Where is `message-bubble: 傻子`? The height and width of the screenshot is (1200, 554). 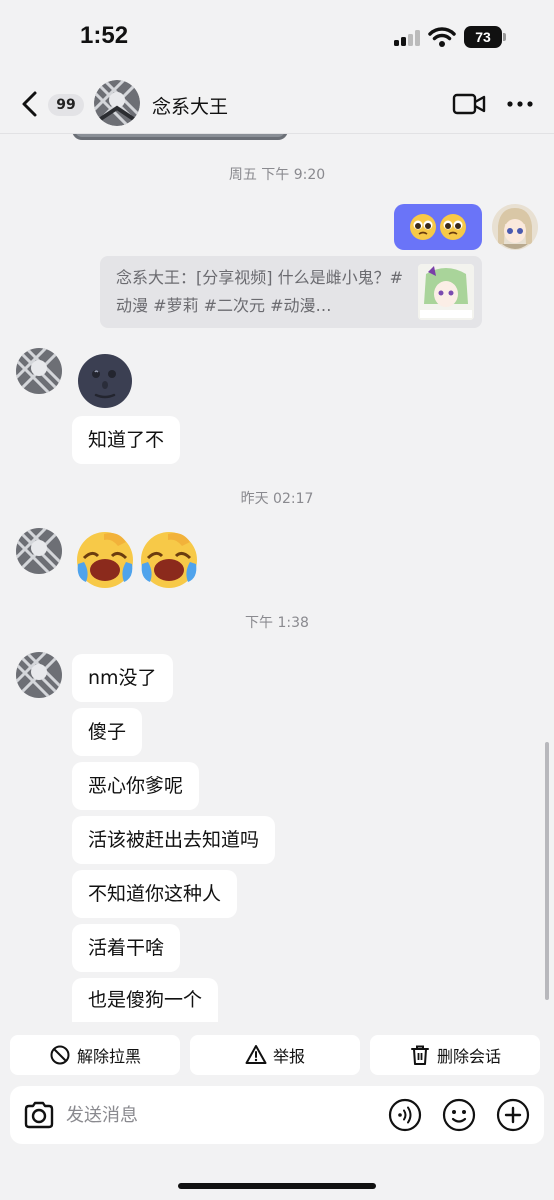
message-bubble: 傻子 is located at coordinates (107, 732).